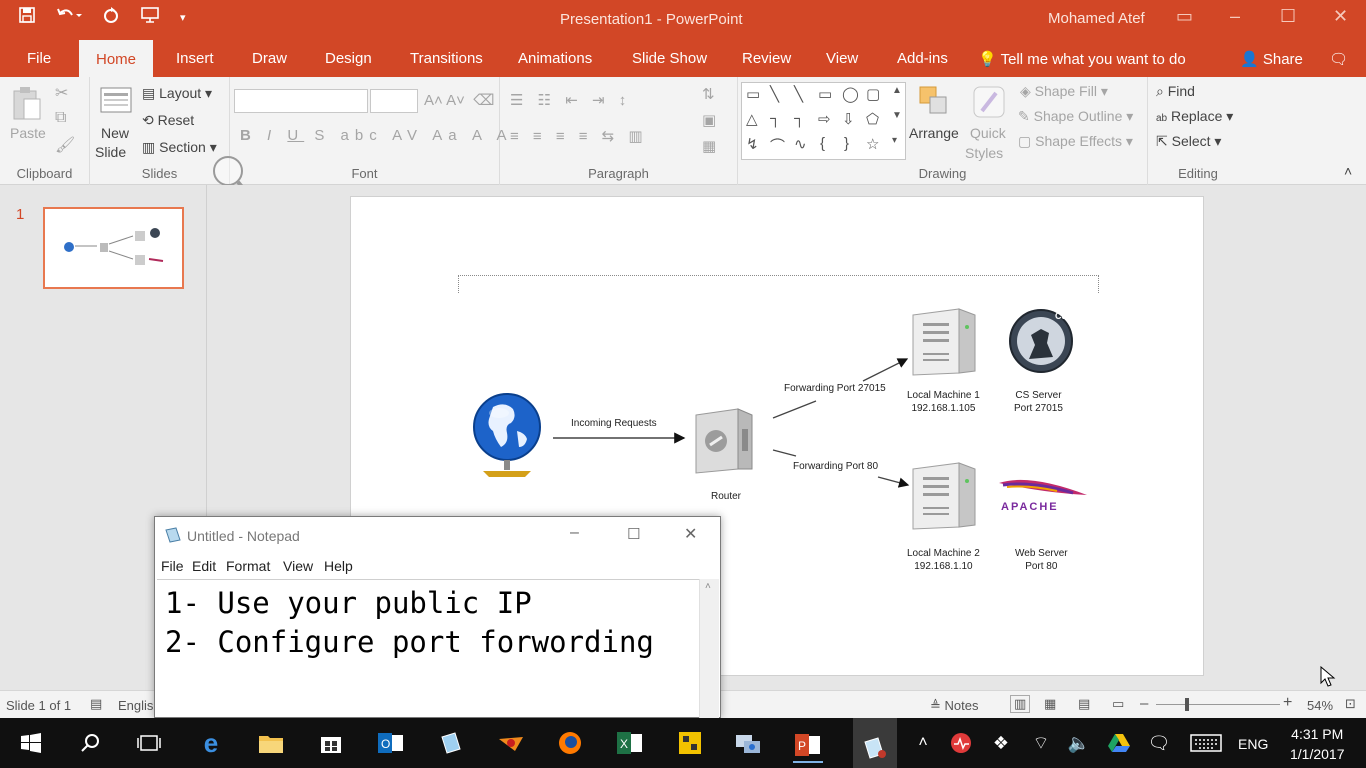 Image resolution: width=1366 pixels, height=768 pixels. I want to click on spell-check-icon: ▤, so click(96, 704).